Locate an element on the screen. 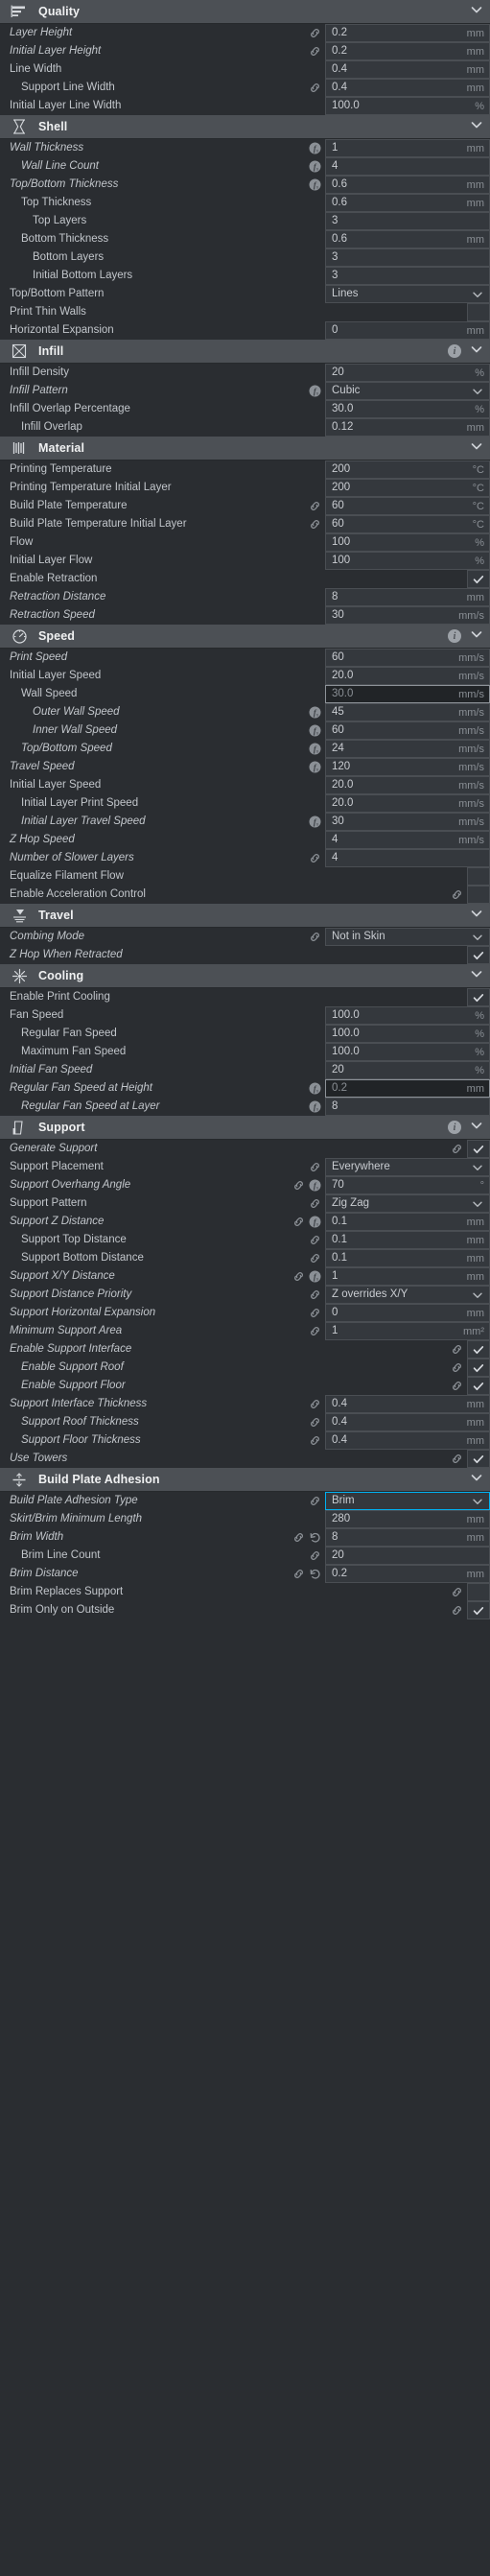  input-wall-thickness: 1 mm is located at coordinates (407, 148).